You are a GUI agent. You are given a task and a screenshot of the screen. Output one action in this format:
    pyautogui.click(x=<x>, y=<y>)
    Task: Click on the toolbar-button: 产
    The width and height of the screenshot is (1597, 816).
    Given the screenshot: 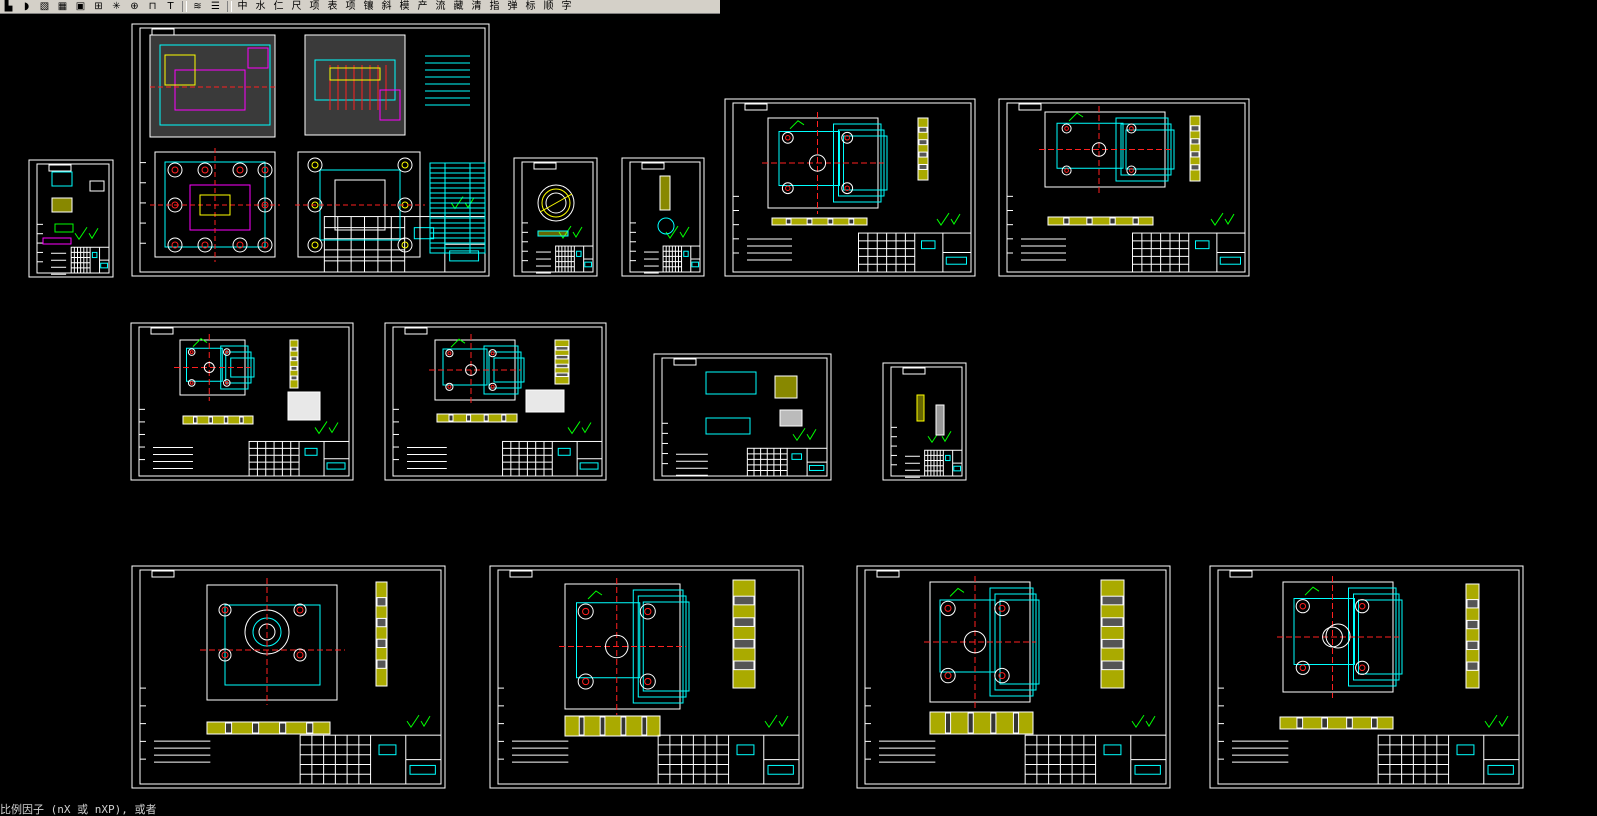 What is the action you would take?
    pyautogui.click(x=422, y=7)
    